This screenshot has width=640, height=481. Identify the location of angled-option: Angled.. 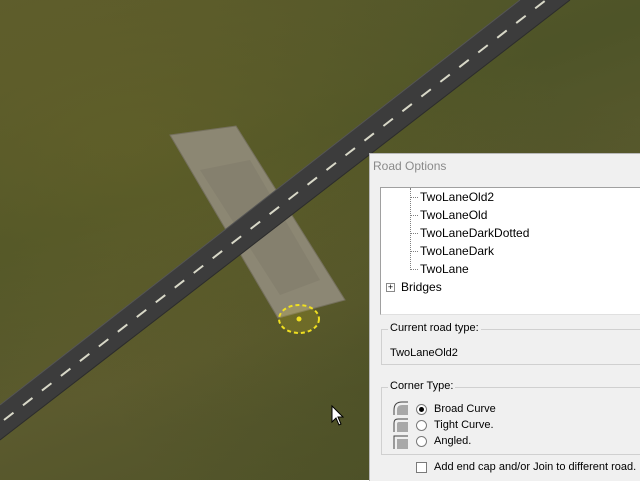
(443, 441).